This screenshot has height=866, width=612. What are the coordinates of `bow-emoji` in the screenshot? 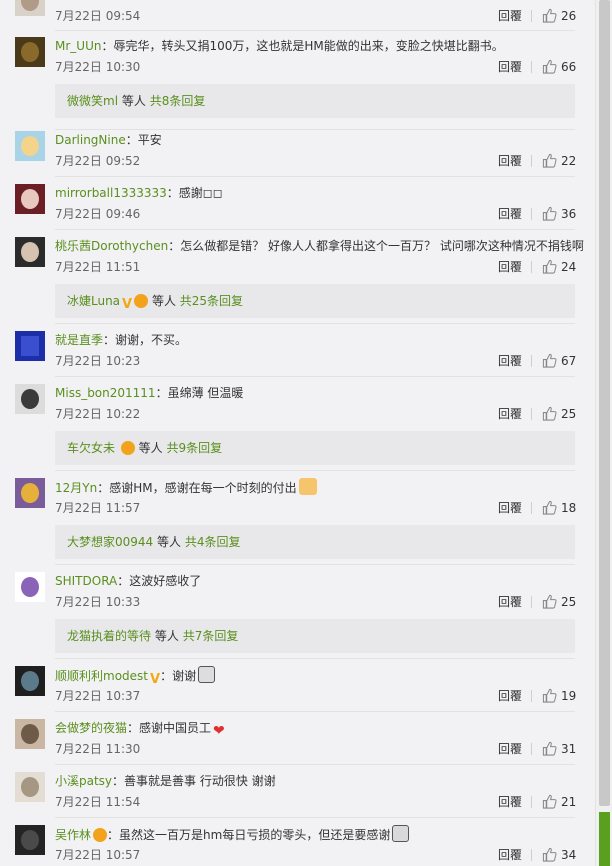 It's located at (207, 674).